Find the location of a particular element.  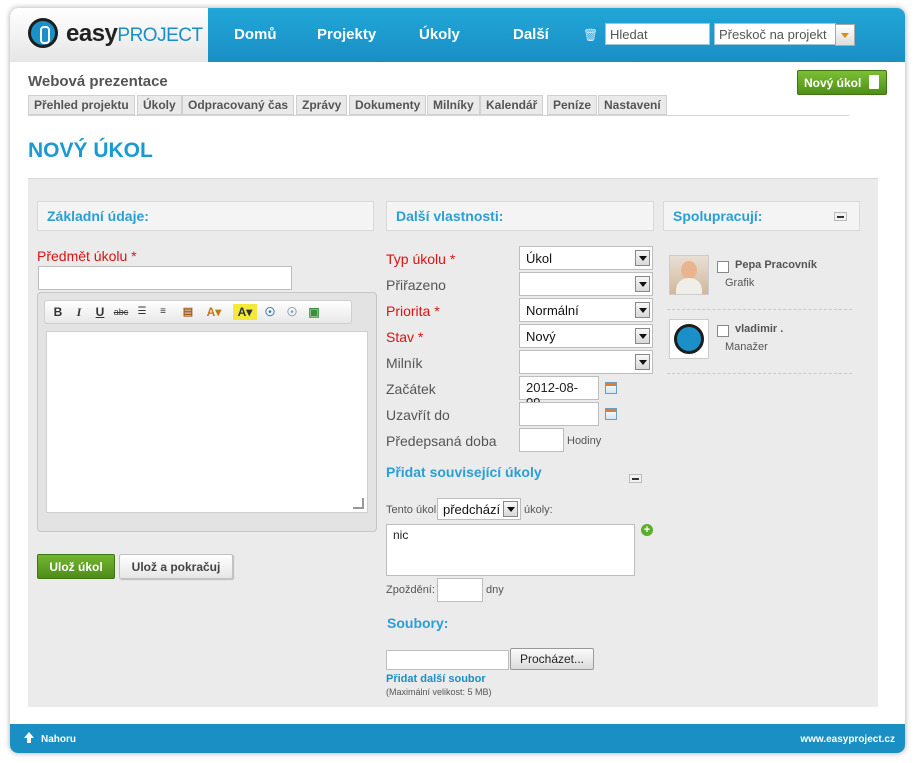

related-prefix: Tento úkol is located at coordinates (411, 510).